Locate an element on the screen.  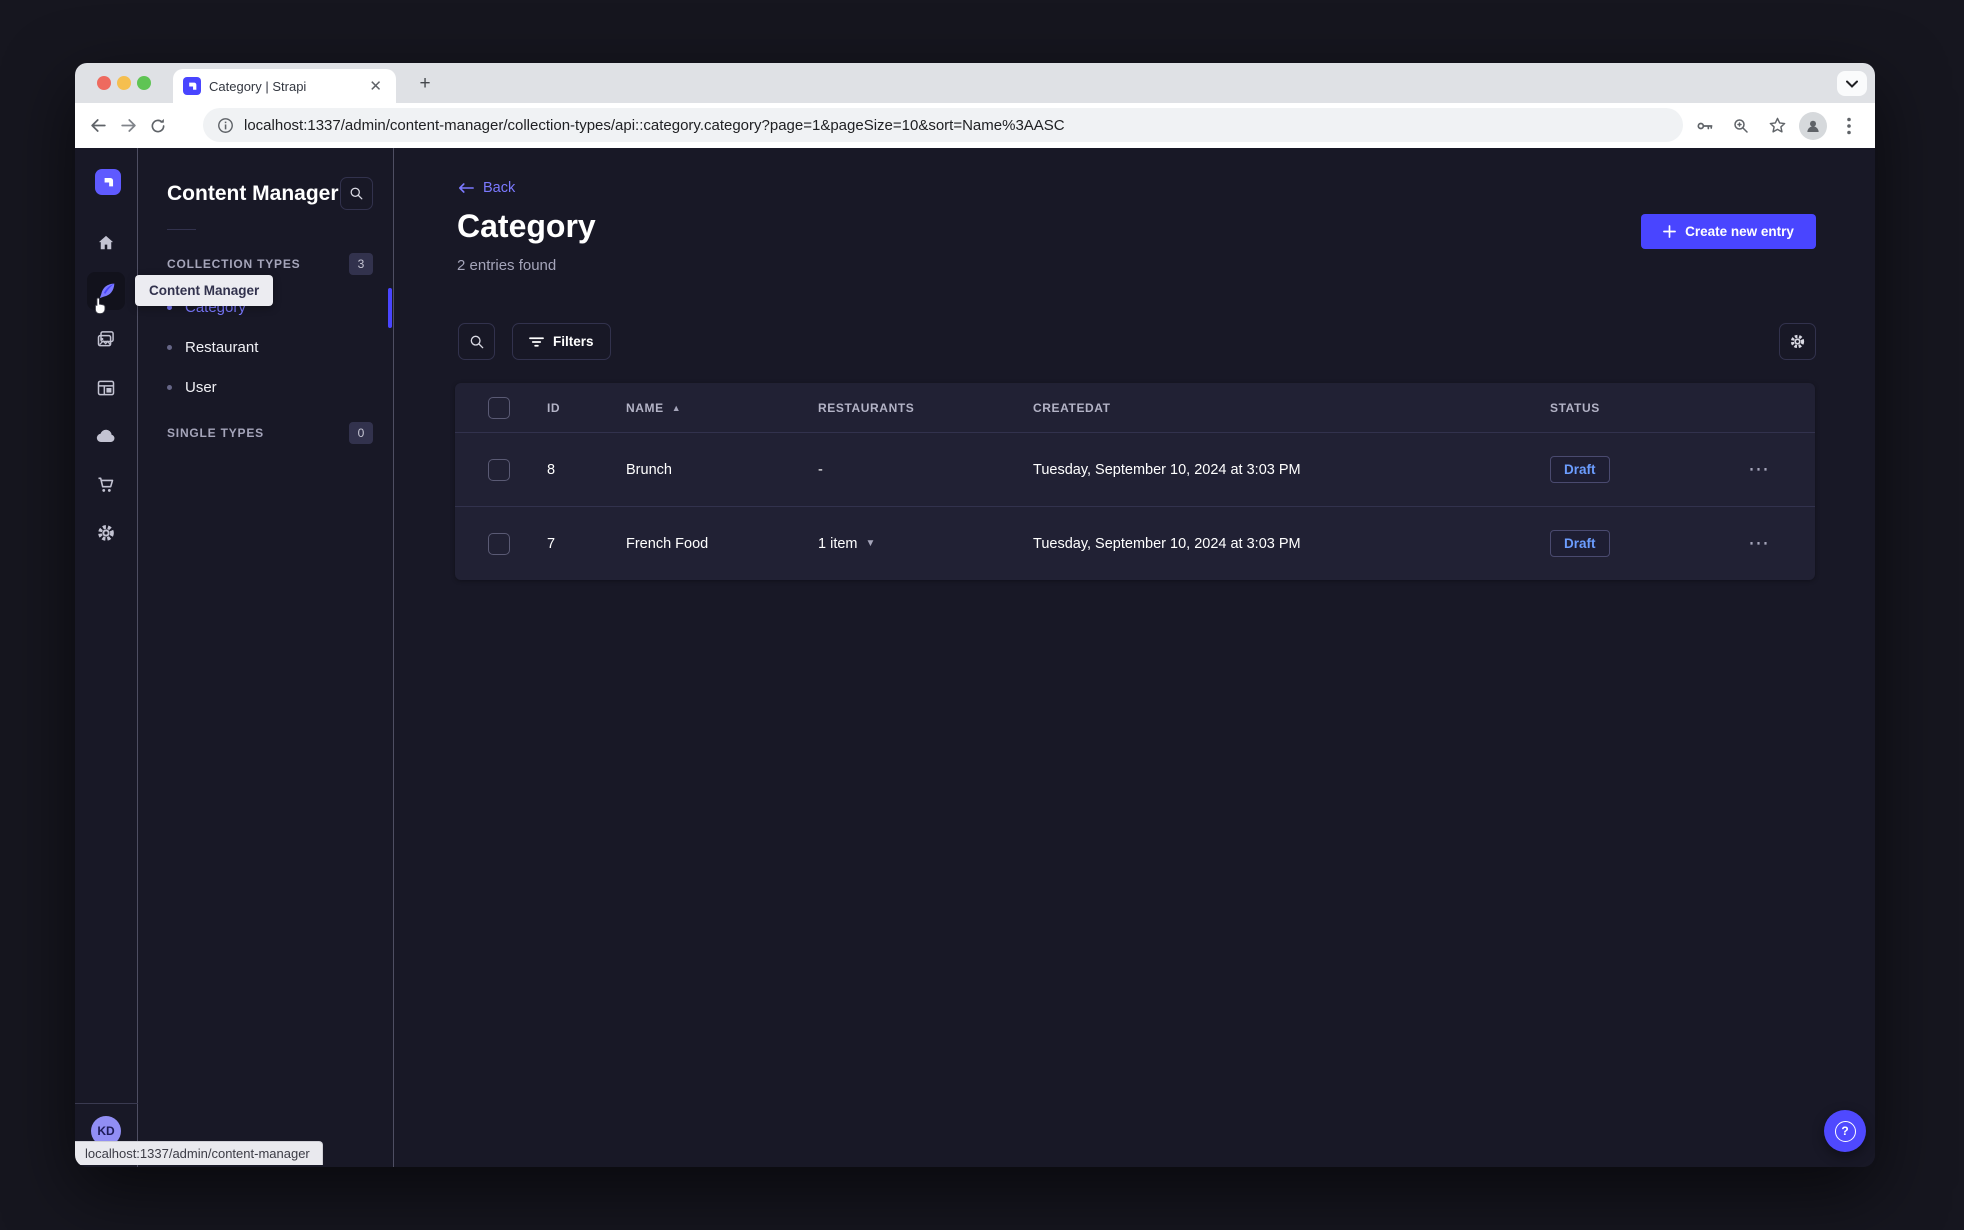
filter-icon is located at coordinates (536, 341).